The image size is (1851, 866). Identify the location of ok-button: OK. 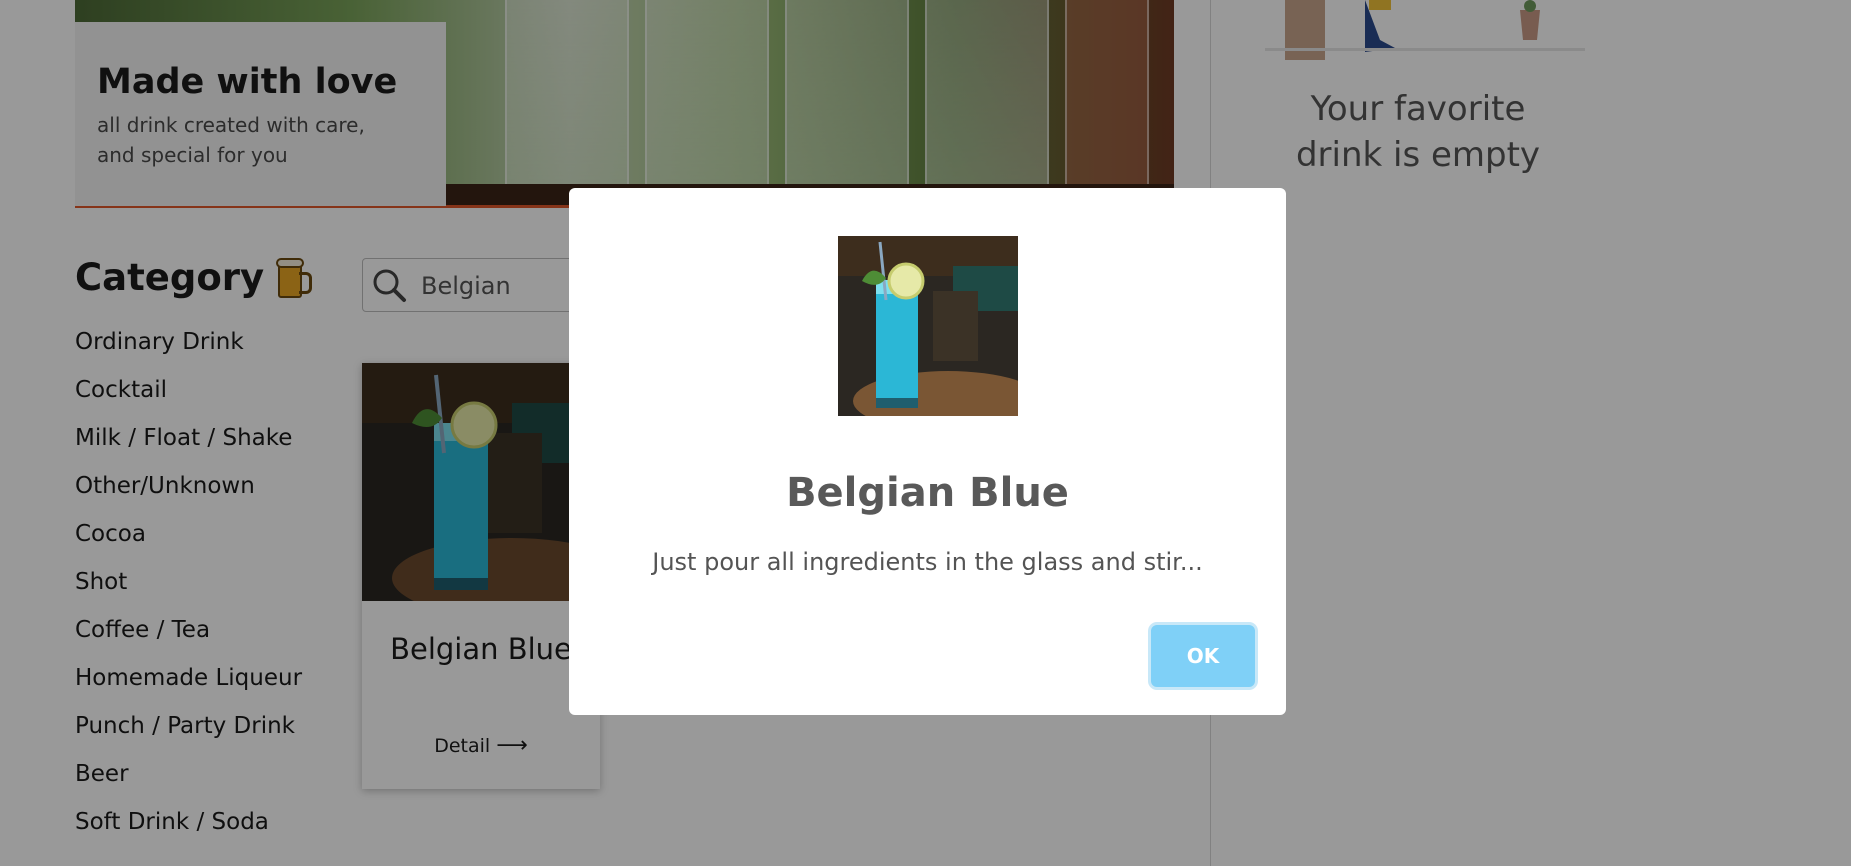
(1203, 656).